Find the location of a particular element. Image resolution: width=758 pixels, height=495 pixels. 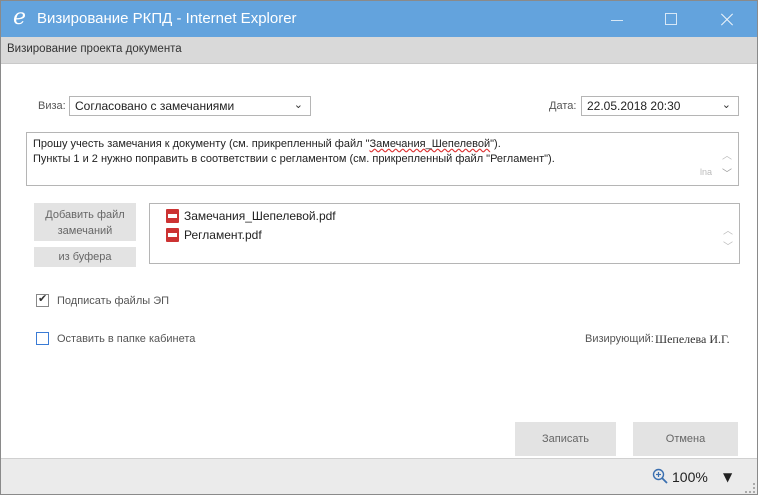

date-label: Дата: is located at coordinates (563, 106).